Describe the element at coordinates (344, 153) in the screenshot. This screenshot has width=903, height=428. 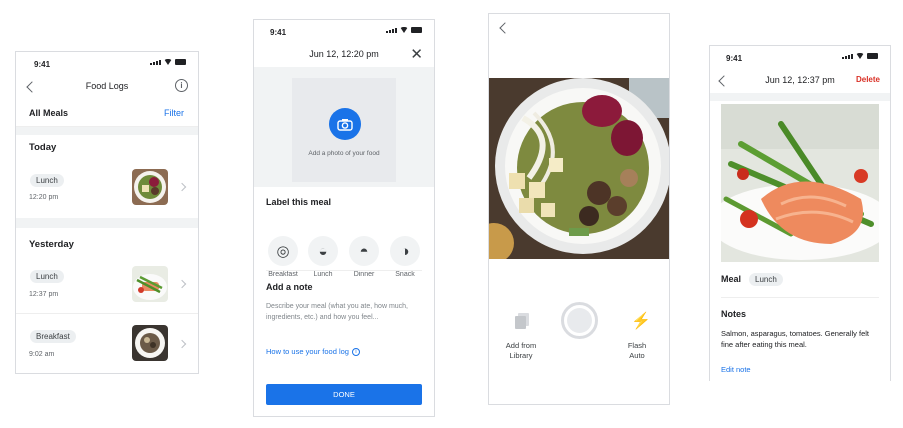
I see `add-photo-label: Add a photo of your food` at that location.